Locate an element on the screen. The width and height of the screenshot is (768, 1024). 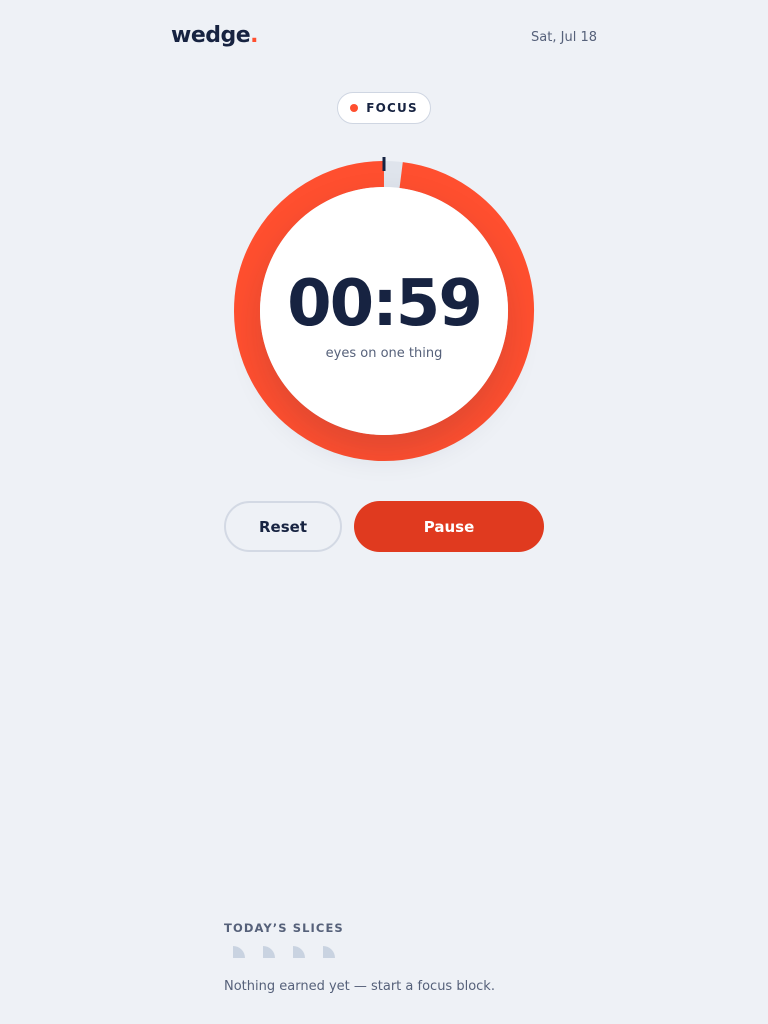
mode-pill: FOCUS is located at coordinates (384, 108).